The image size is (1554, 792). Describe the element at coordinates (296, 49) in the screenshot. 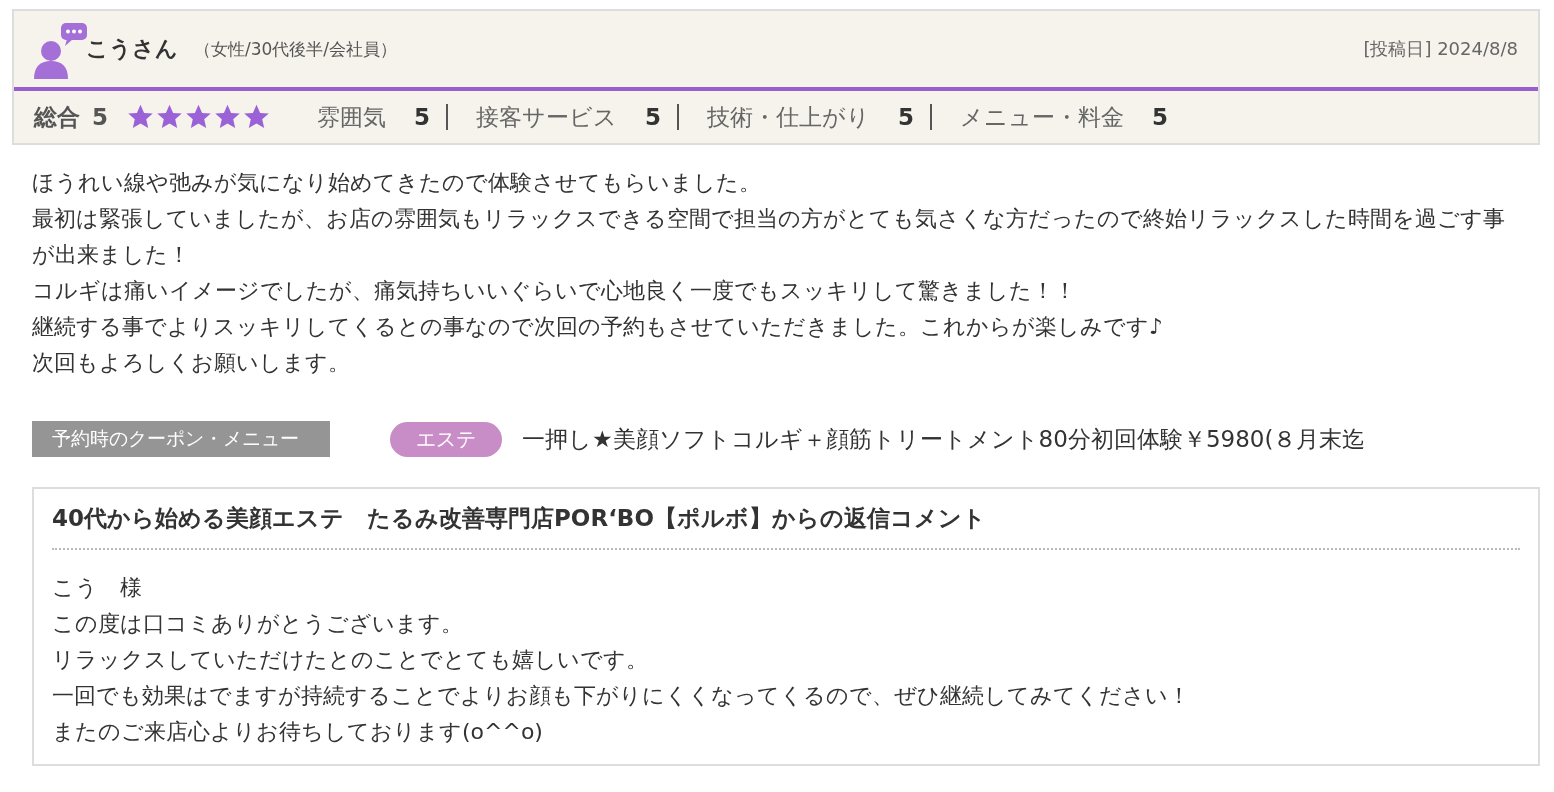

I see `reviewer-profile: （女性/30代後半/会社員）` at that location.